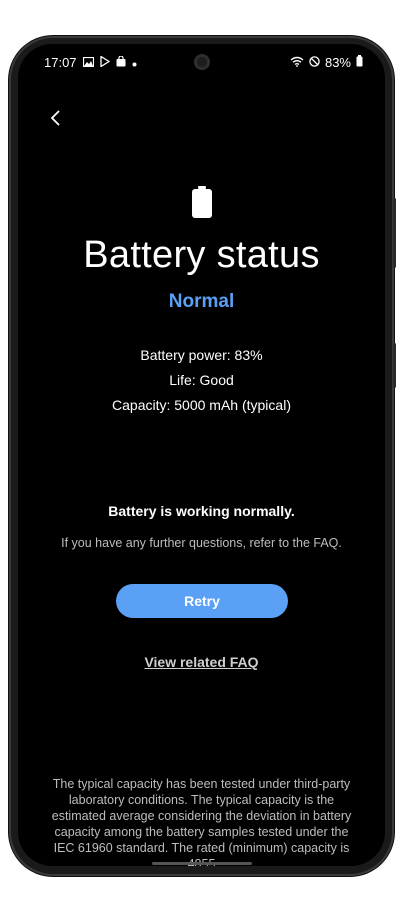 The image size is (404, 910). Describe the element at coordinates (201, 255) in the screenshot. I see `page-title: Battery status` at that location.